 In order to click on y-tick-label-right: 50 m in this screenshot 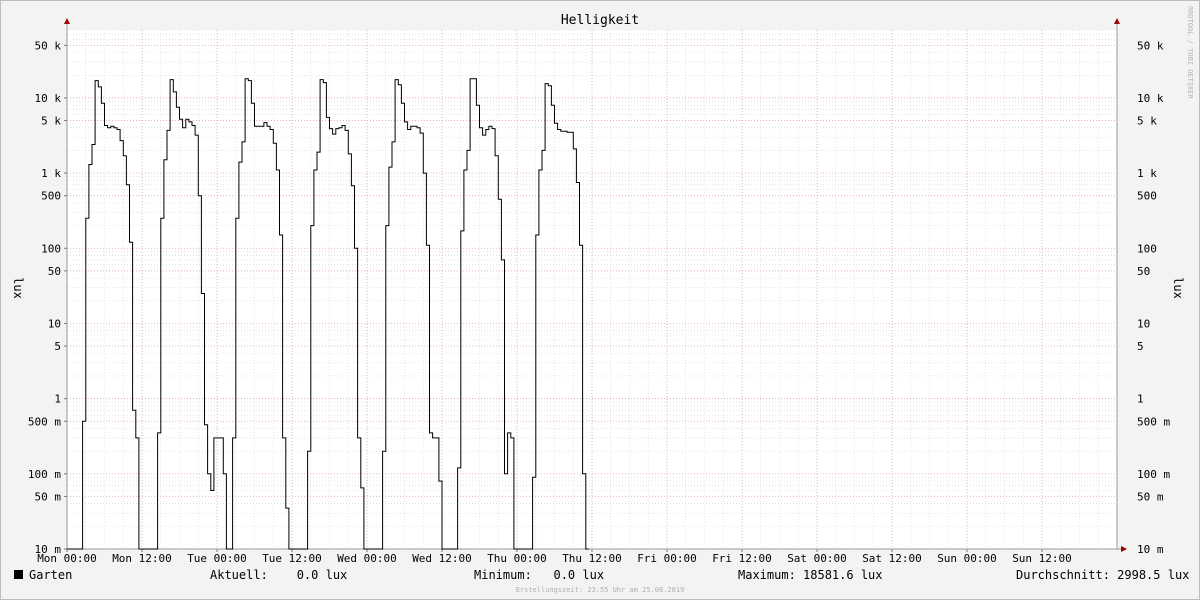, I will do `click(1150, 496)`.